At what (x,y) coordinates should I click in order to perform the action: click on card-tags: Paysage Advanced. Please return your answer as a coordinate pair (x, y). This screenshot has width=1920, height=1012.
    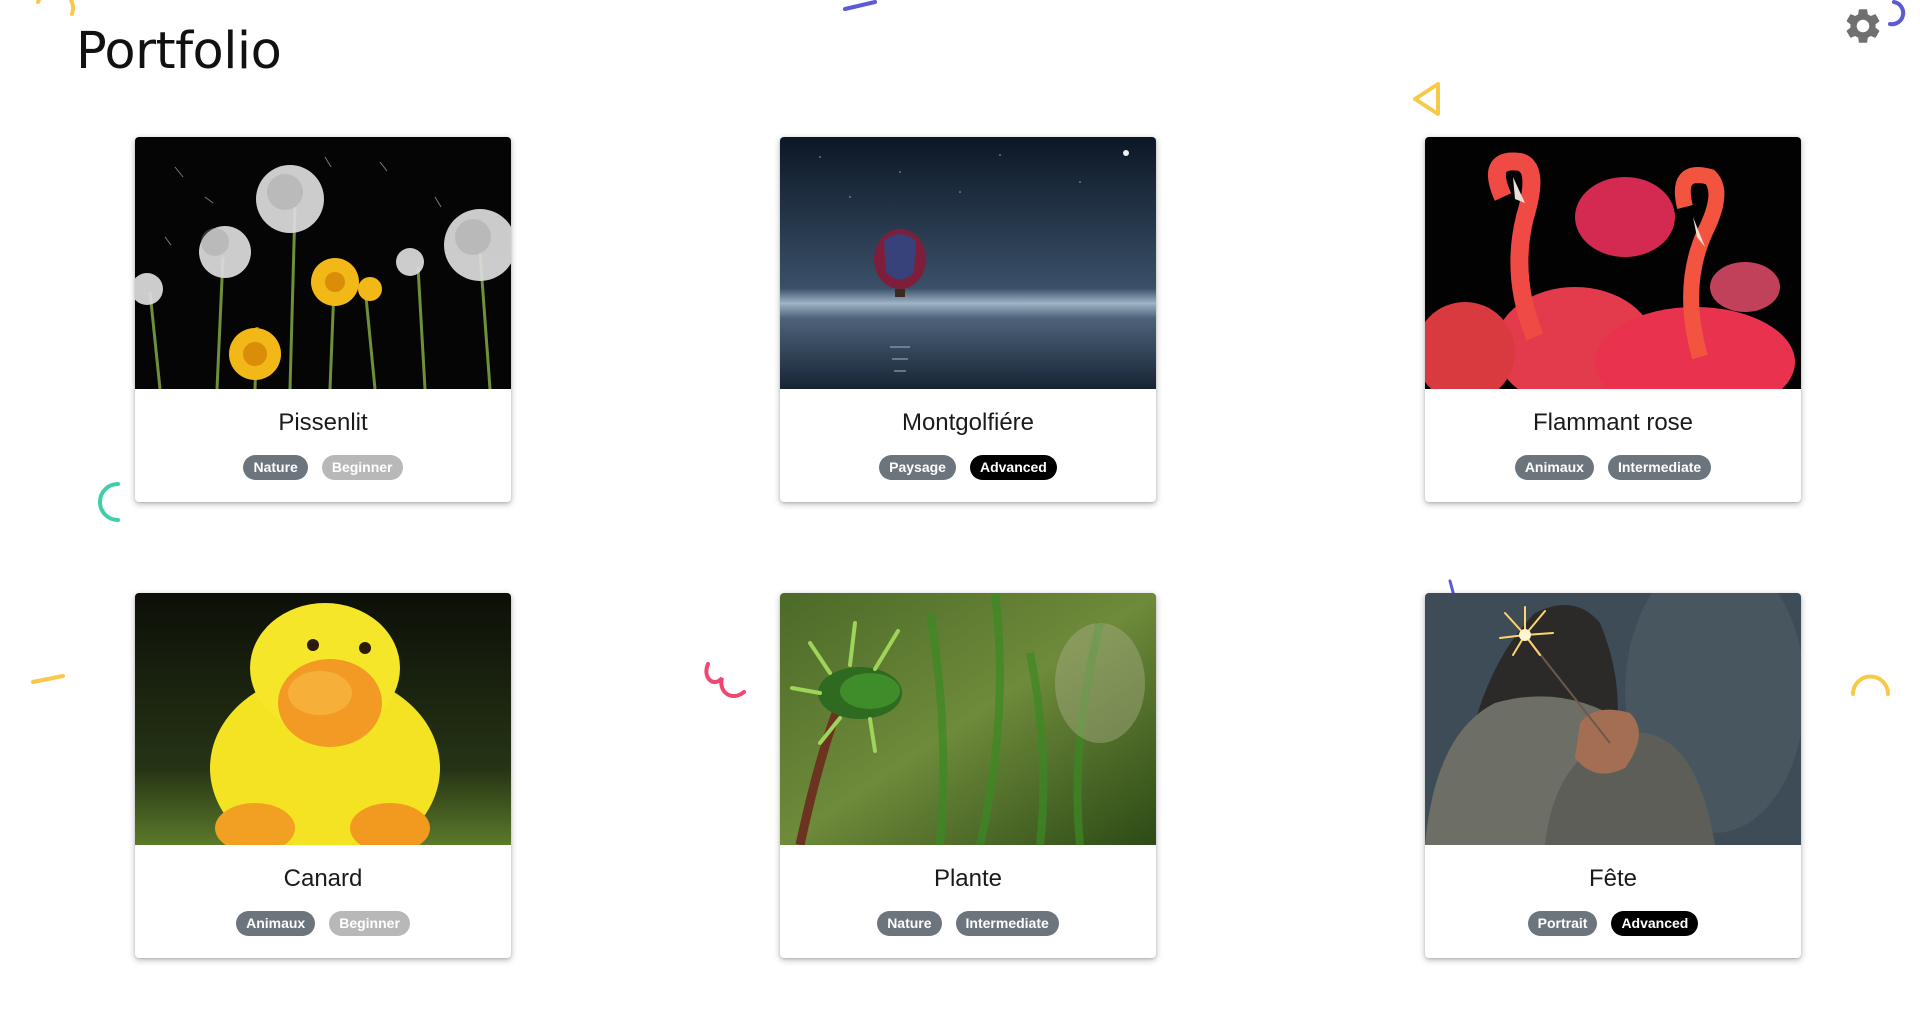
    Looking at the image, I should click on (968, 467).